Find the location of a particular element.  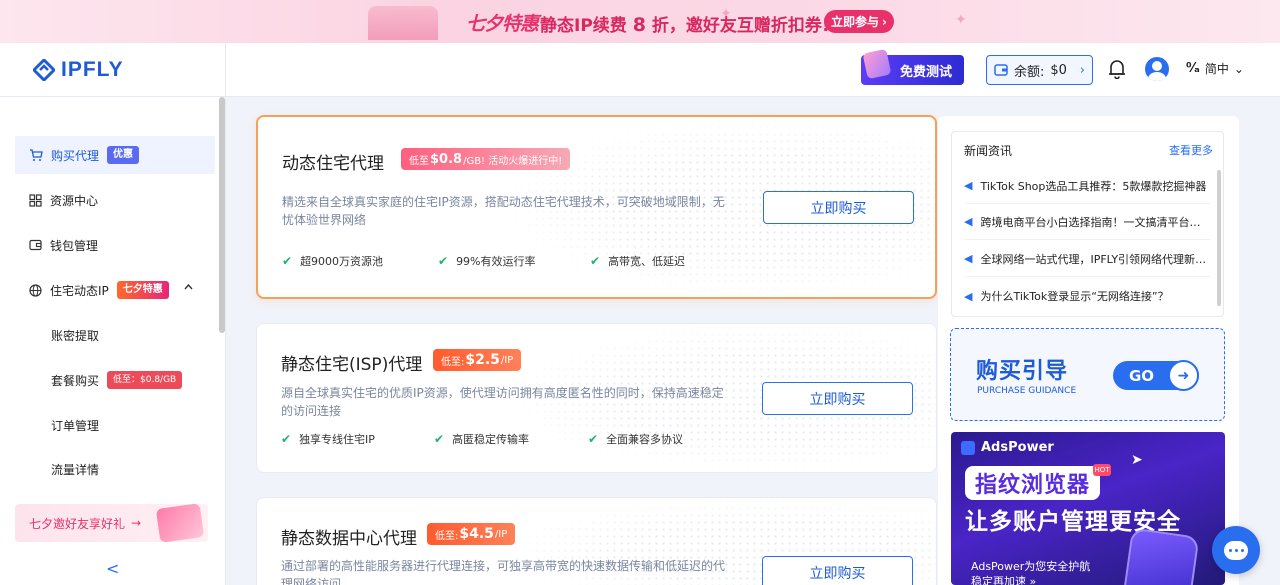

logo-text: IPFLY is located at coordinates (92, 69).